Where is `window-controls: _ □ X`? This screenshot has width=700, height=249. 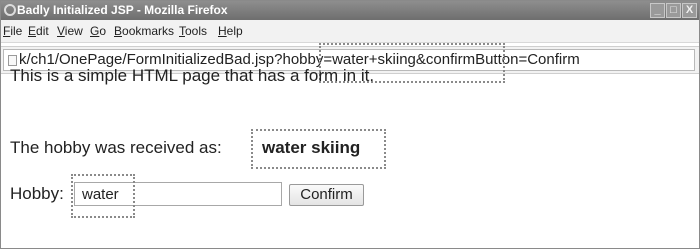 window-controls: _ □ X is located at coordinates (673, 10).